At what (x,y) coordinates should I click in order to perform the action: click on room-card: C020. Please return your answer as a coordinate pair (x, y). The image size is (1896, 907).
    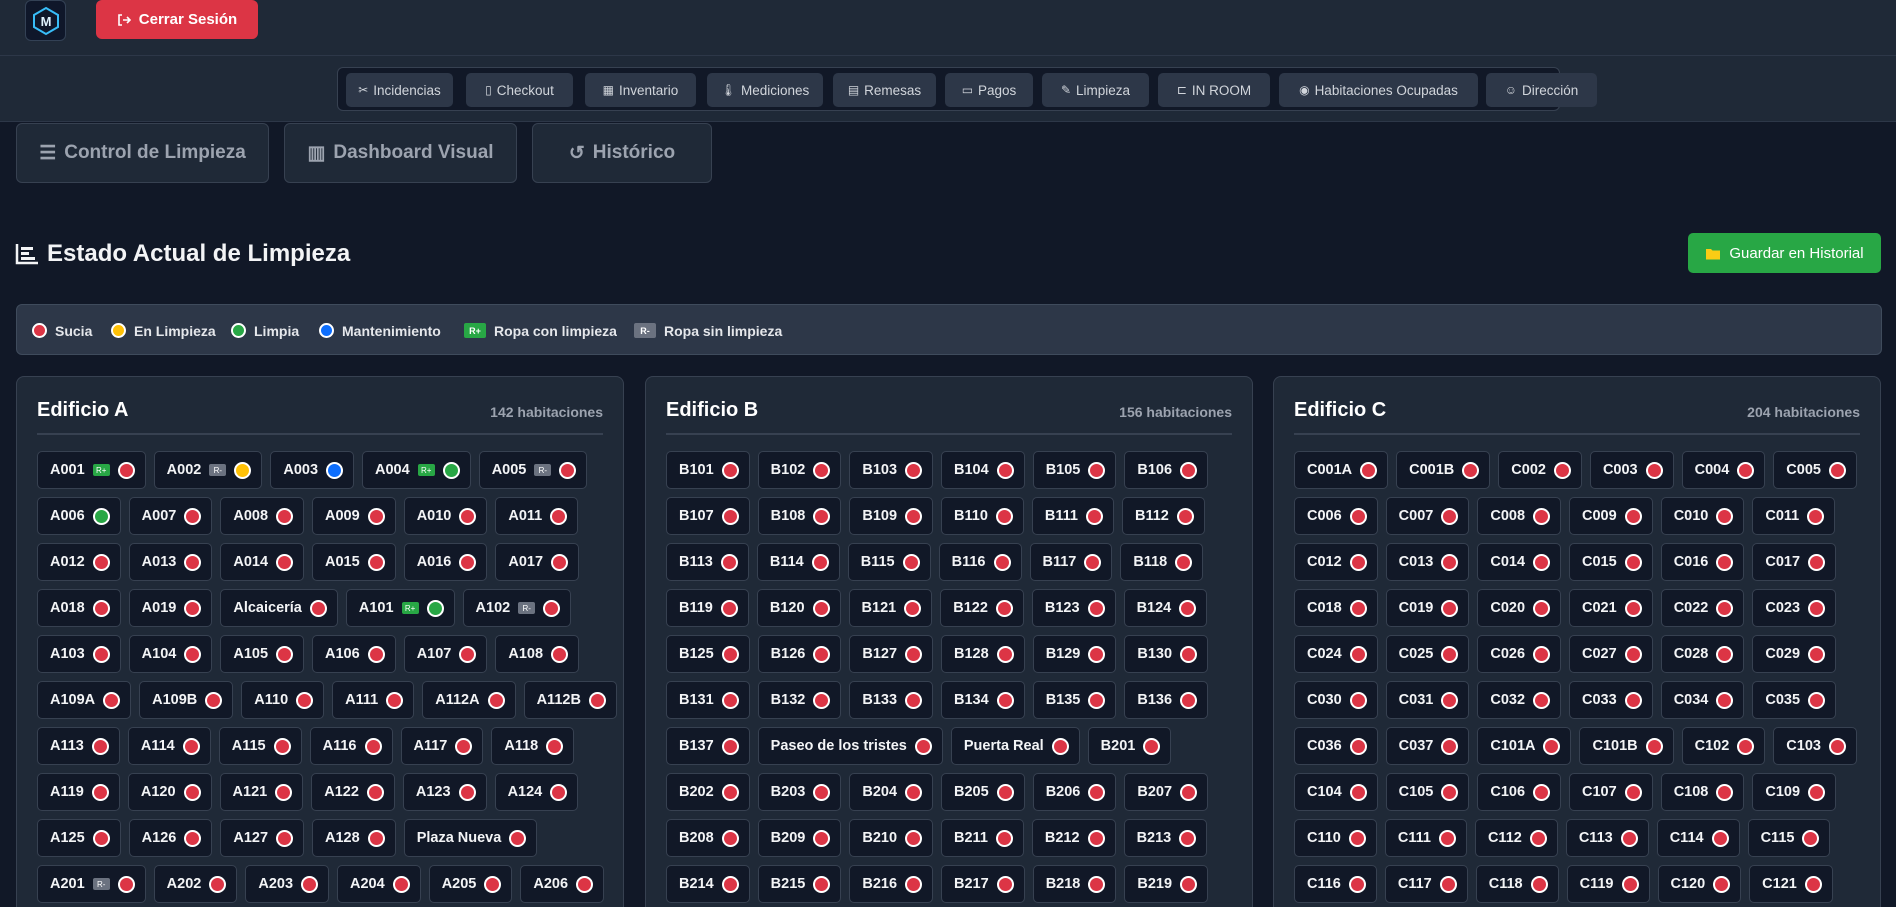
    Looking at the image, I should click on (1519, 608).